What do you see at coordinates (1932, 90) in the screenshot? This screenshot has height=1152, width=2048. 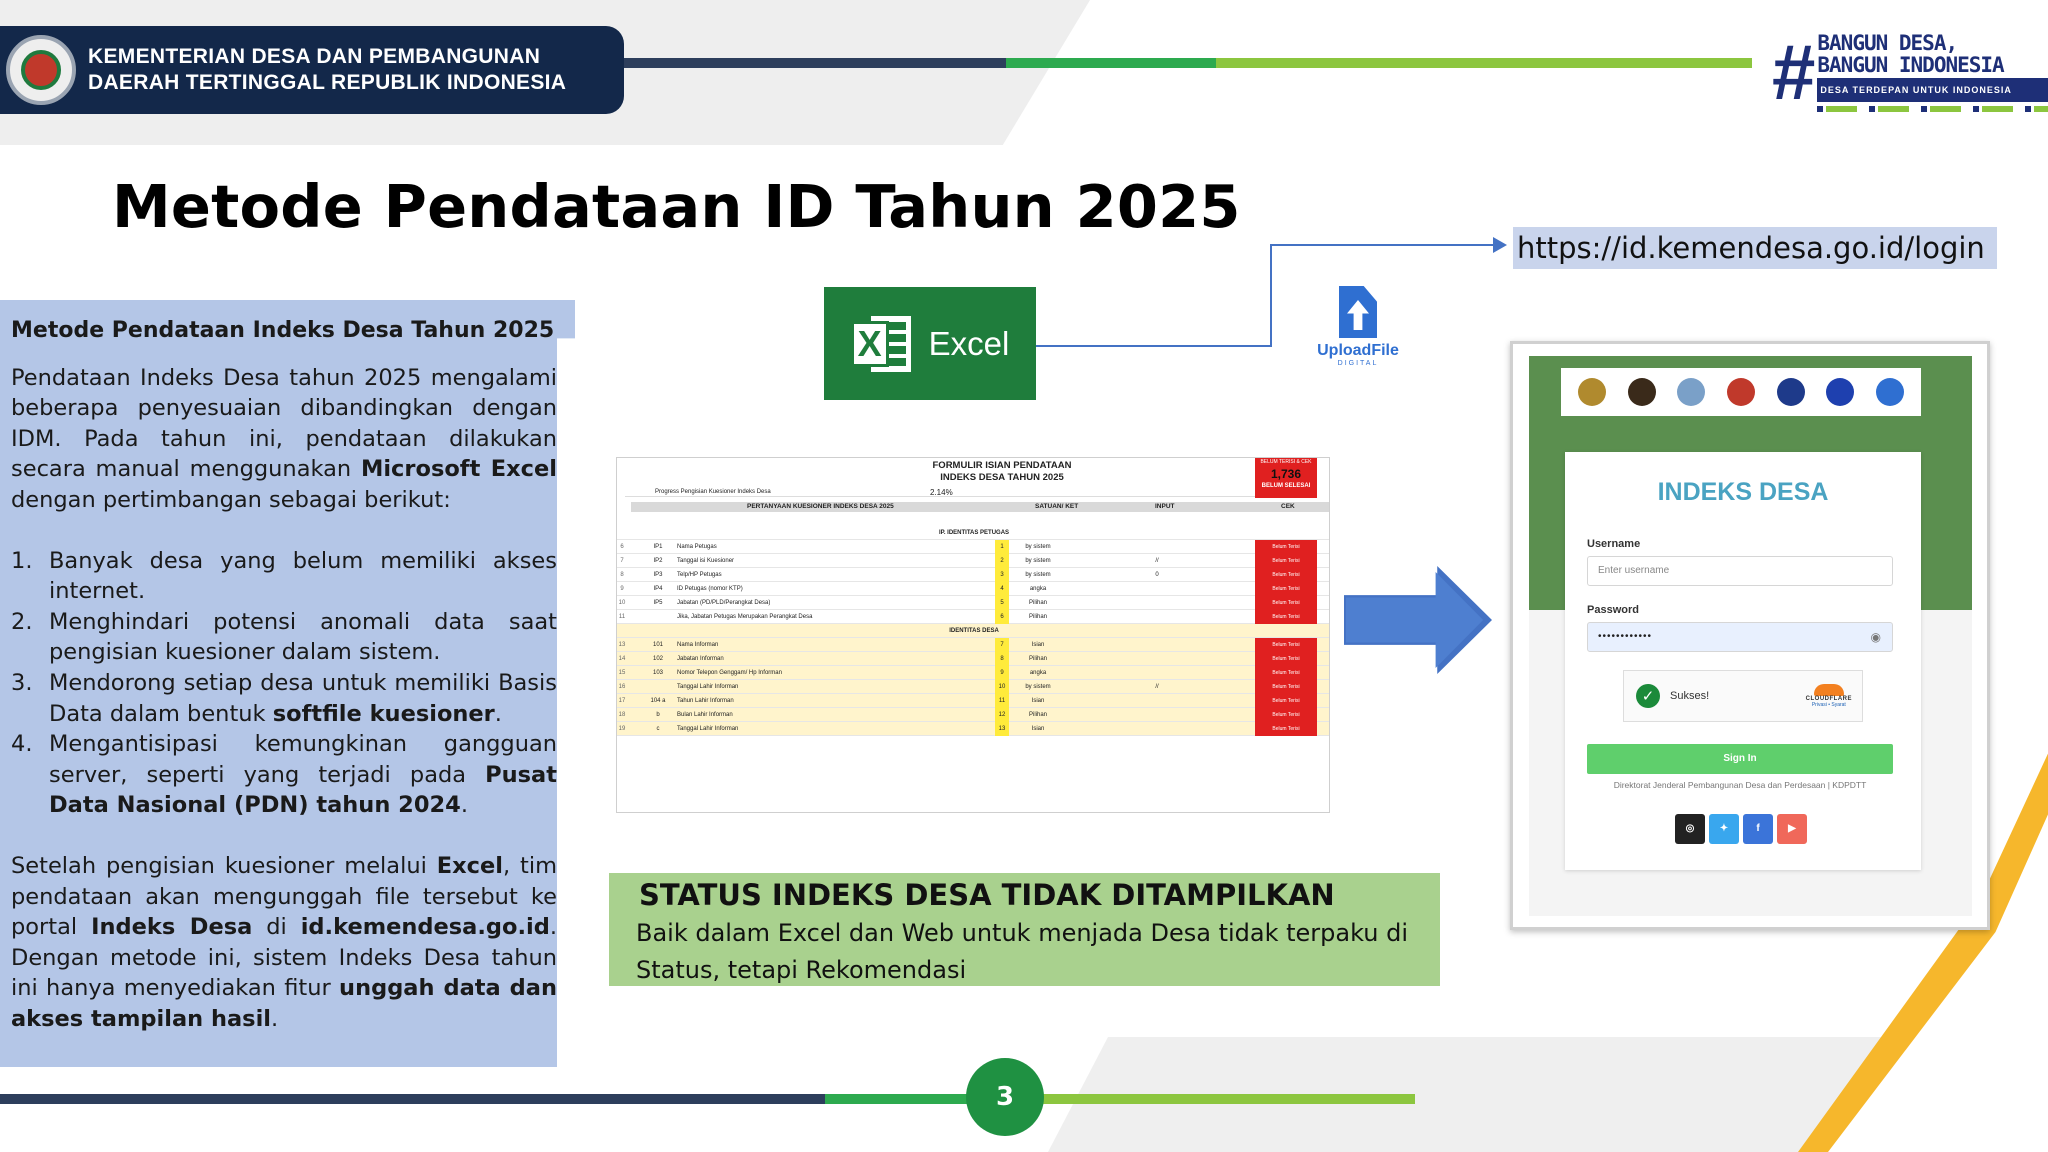 I see `brand-tagline: DESA TERDEPAN UNTUK INDONESIA` at bounding box center [1932, 90].